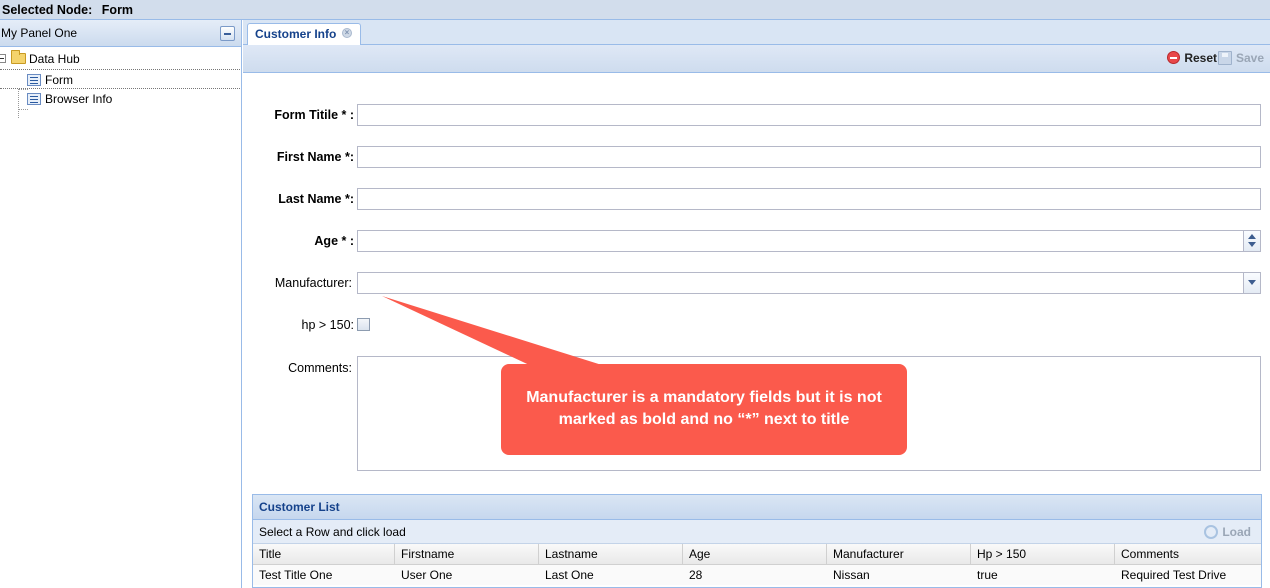 This screenshot has width=1270, height=588. I want to click on tree-connector, so click(23, 109).